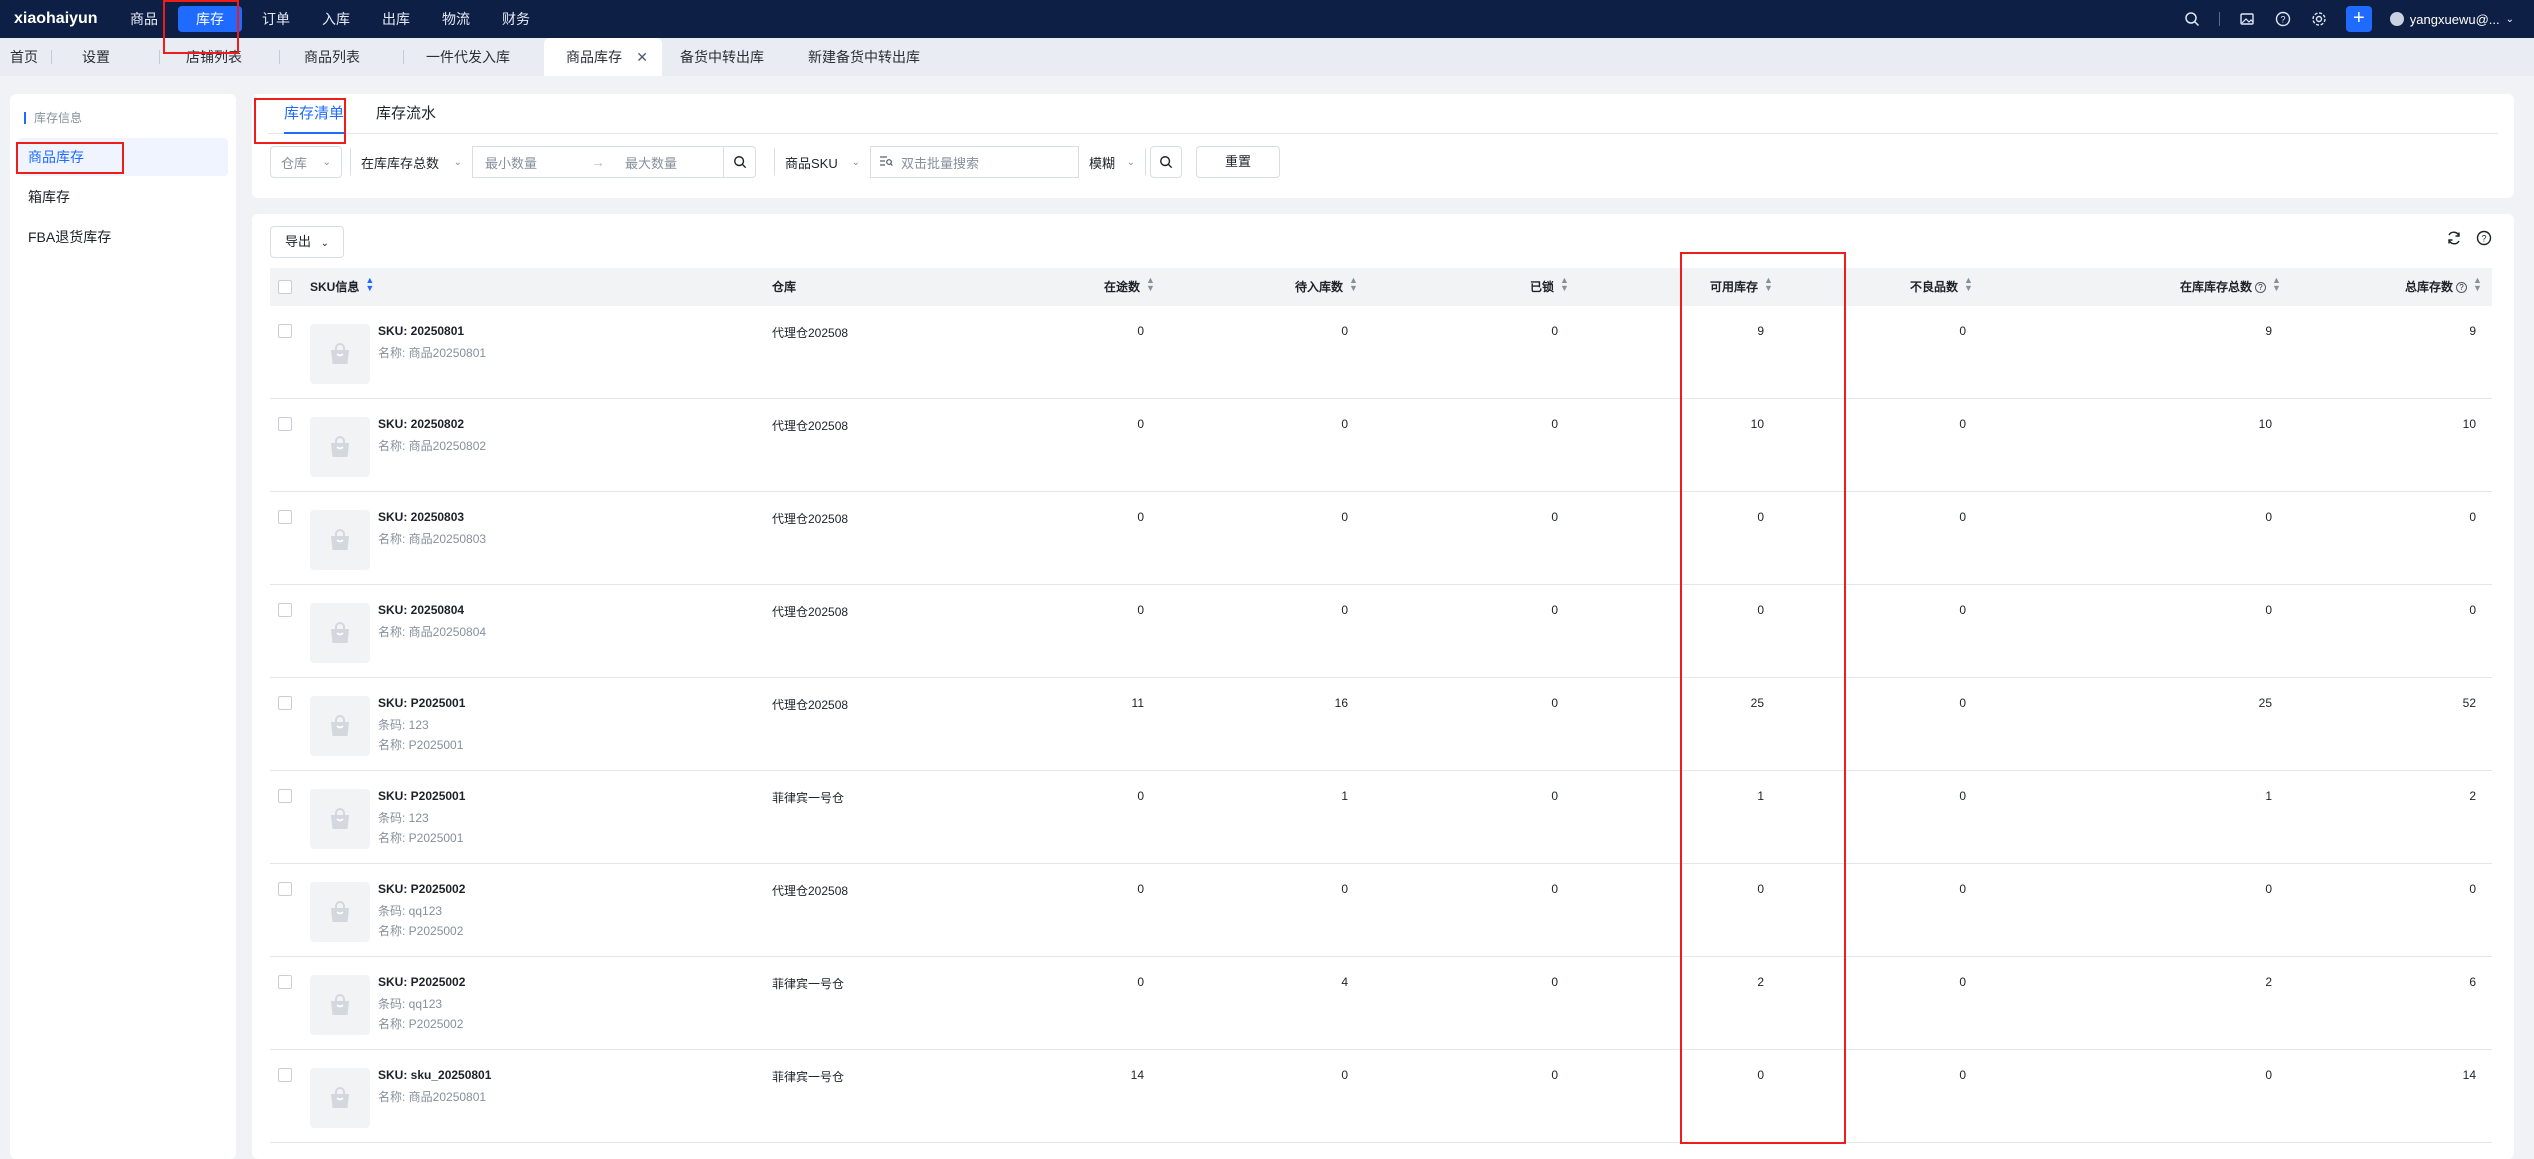 This screenshot has height=1159, width=2534. I want to click on nav-item-inventory: 库存, so click(210, 19).